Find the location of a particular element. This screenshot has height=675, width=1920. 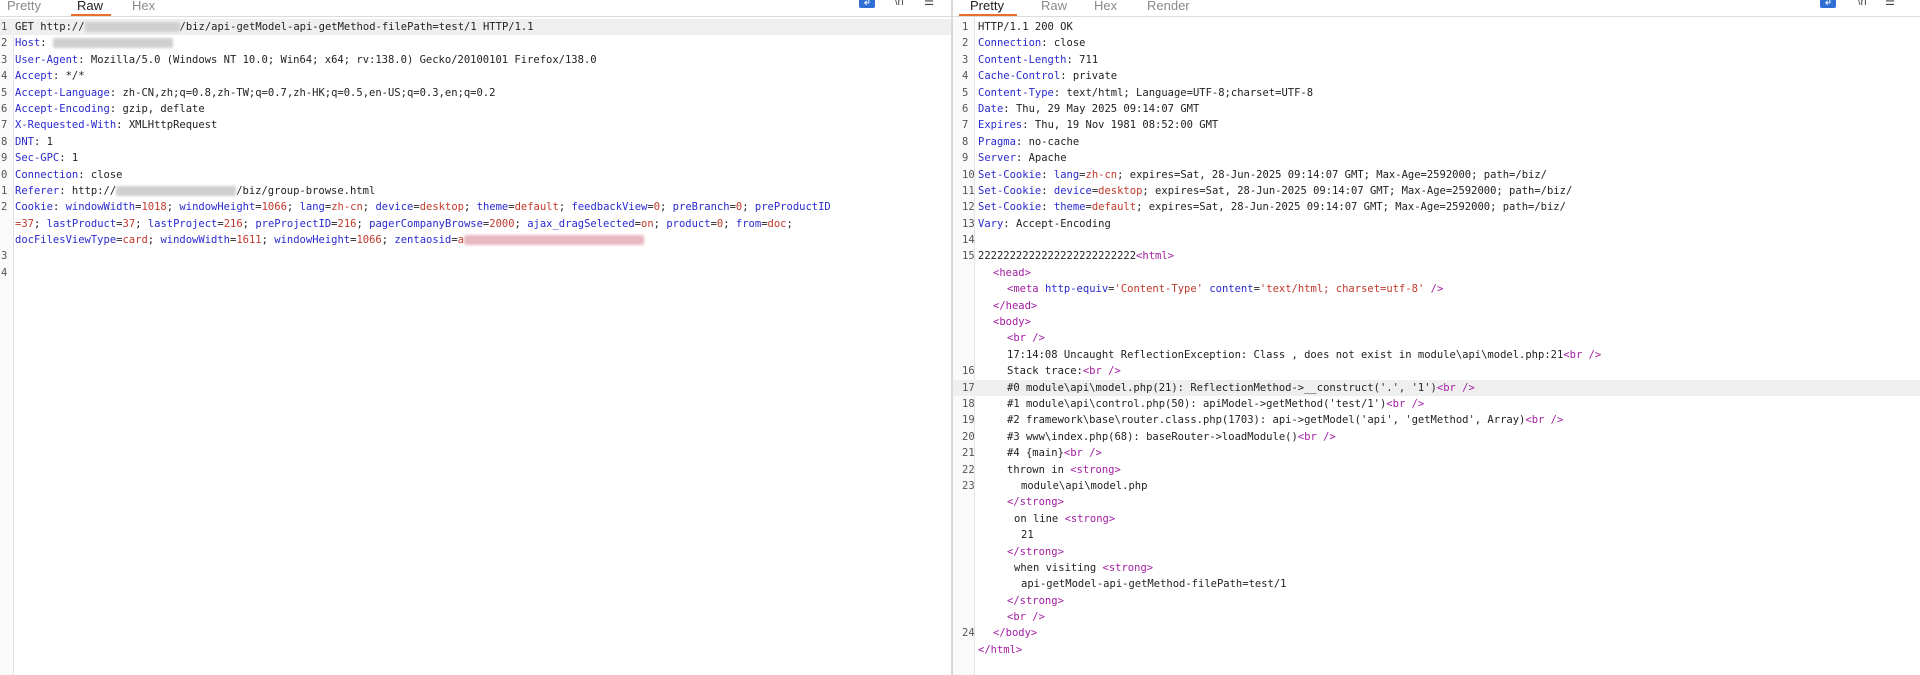

tab-request-raw: Raw is located at coordinates (90, 6).